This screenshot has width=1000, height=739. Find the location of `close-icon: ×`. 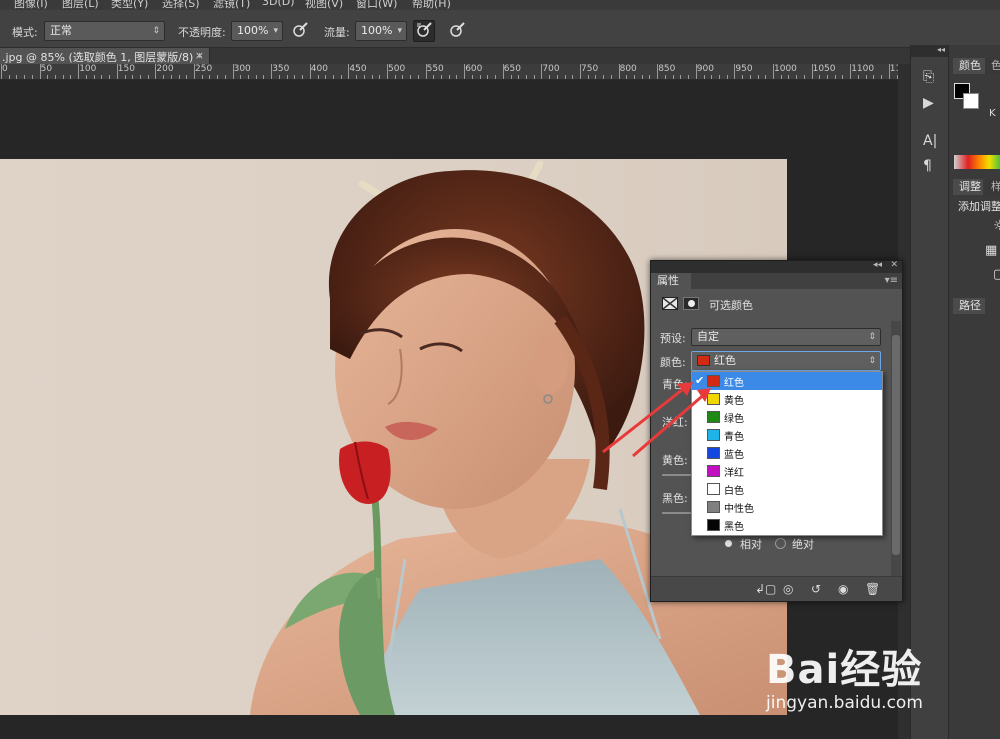

close-icon: × is located at coordinates (199, 55).